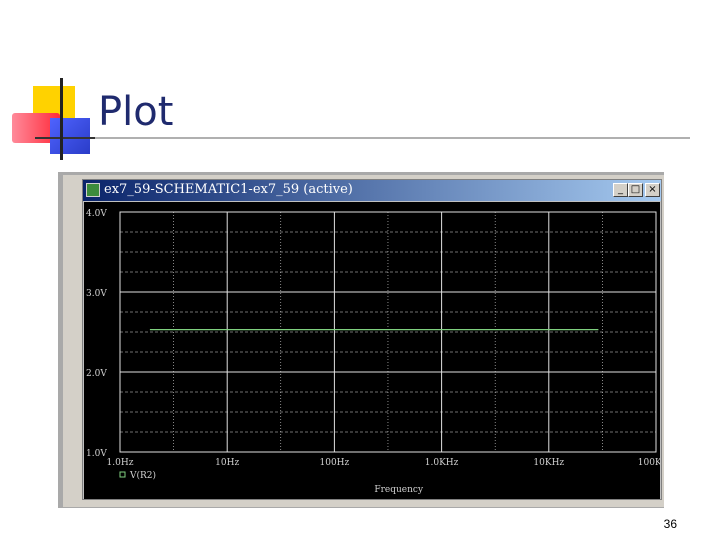  What do you see at coordinates (335, 463) in the screenshot?
I see `x-tick-label: 100Hz` at bounding box center [335, 463].